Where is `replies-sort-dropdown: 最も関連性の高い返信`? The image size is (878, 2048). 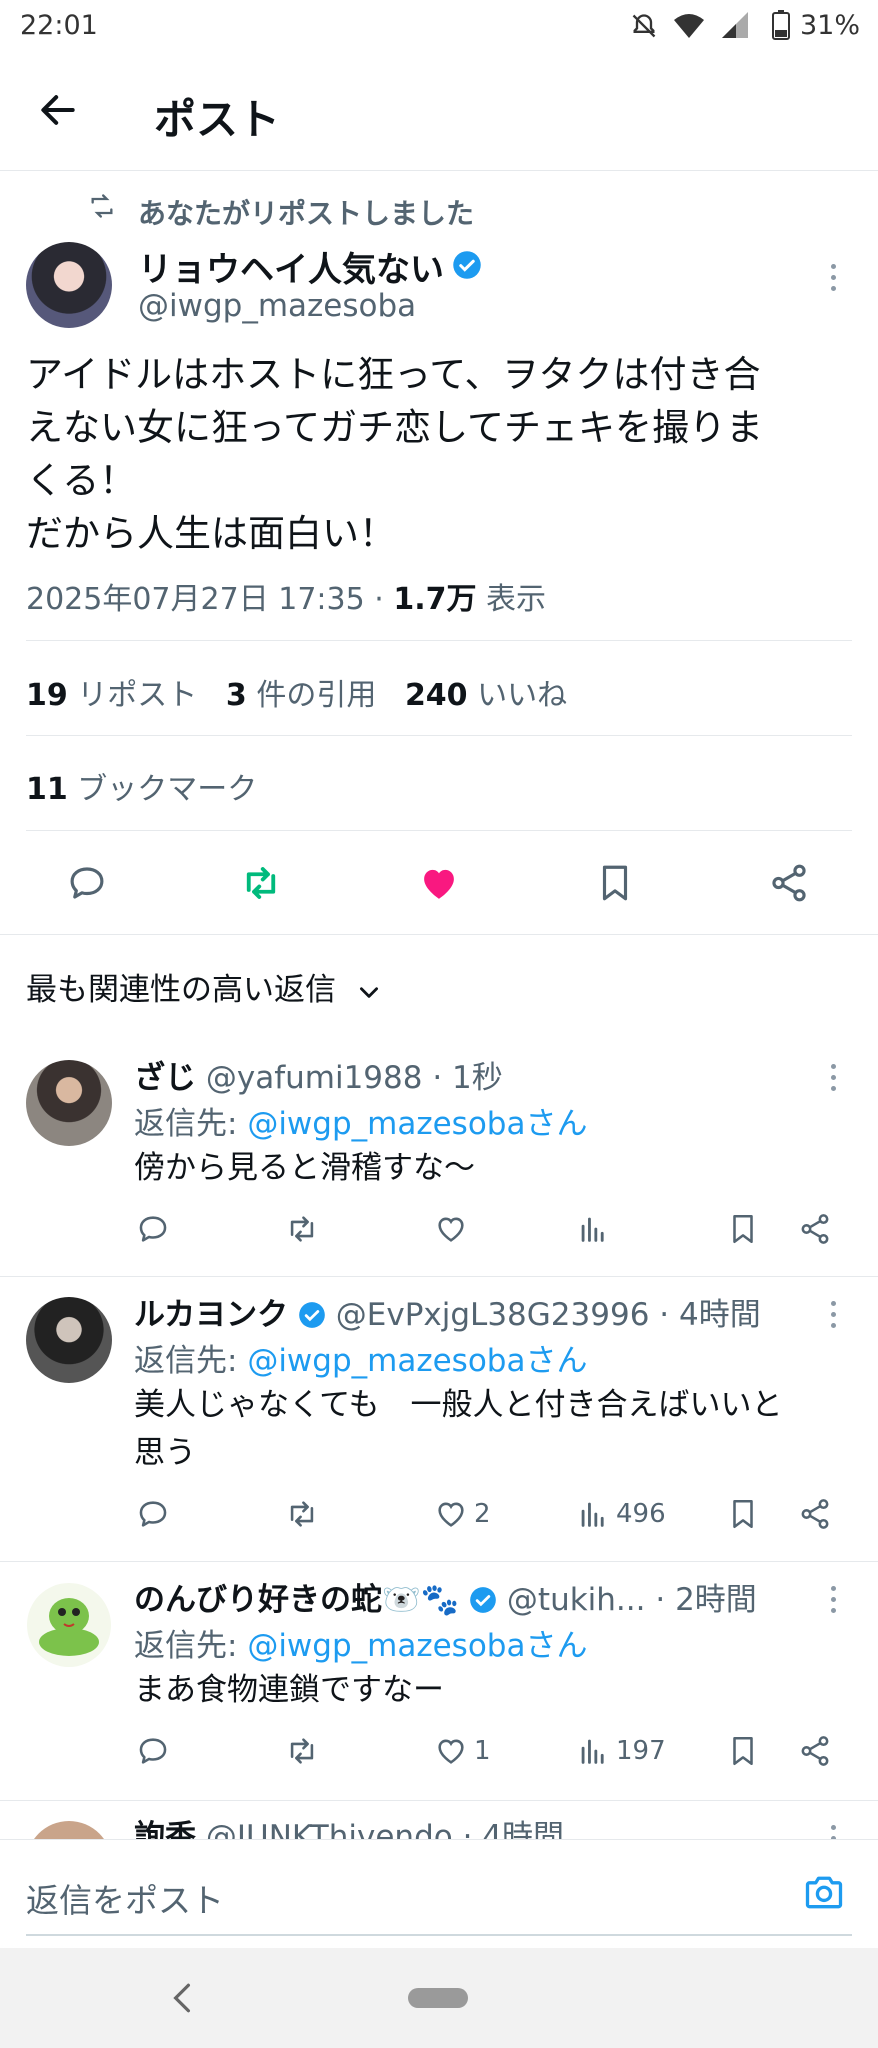
replies-sort-dropdown: 最も関連性の高い返信 is located at coordinates (204, 986).